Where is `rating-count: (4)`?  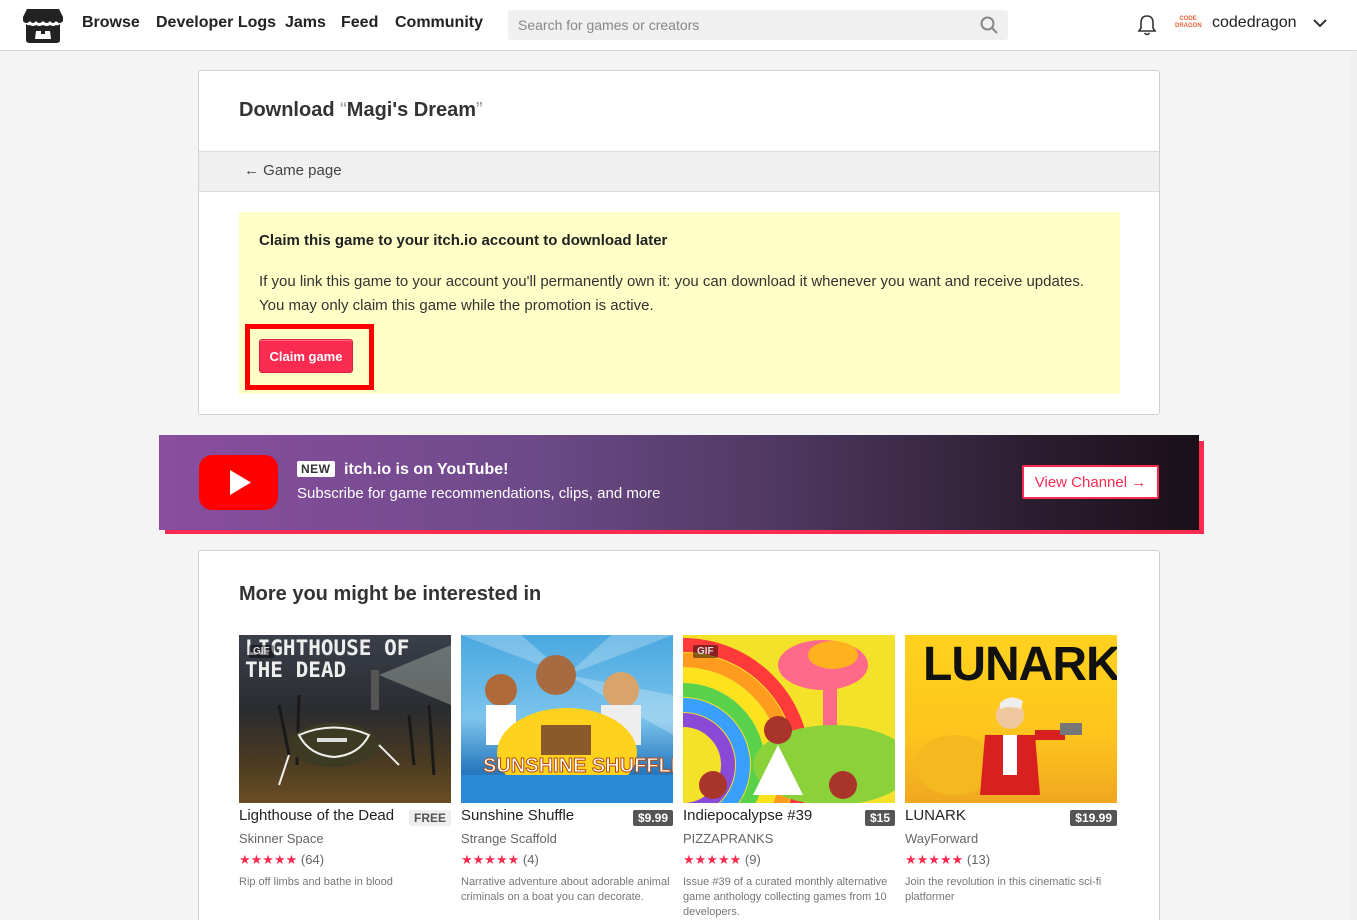 rating-count: (4) is located at coordinates (530, 859).